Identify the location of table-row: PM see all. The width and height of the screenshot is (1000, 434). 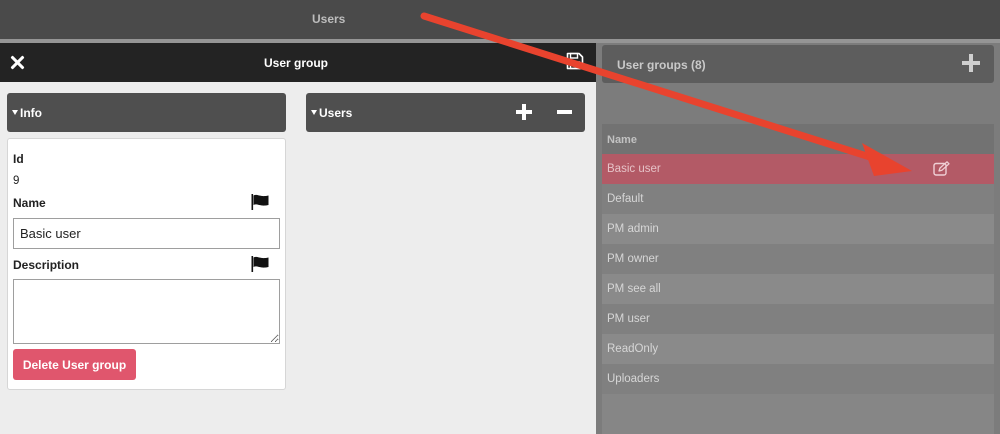
(798, 289).